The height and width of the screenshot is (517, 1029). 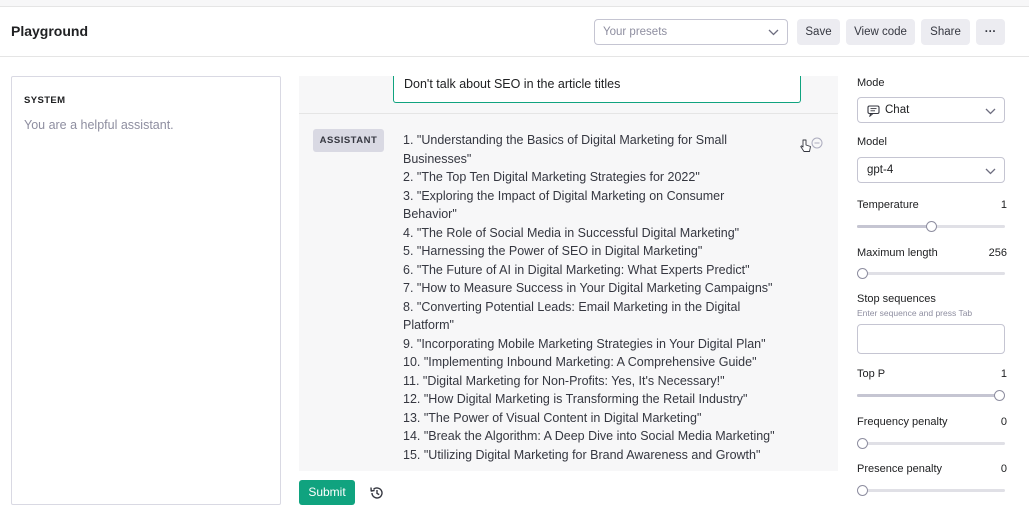 What do you see at coordinates (45, 100) in the screenshot?
I see `system-label: SYSTEM` at bounding box center [45, 100].